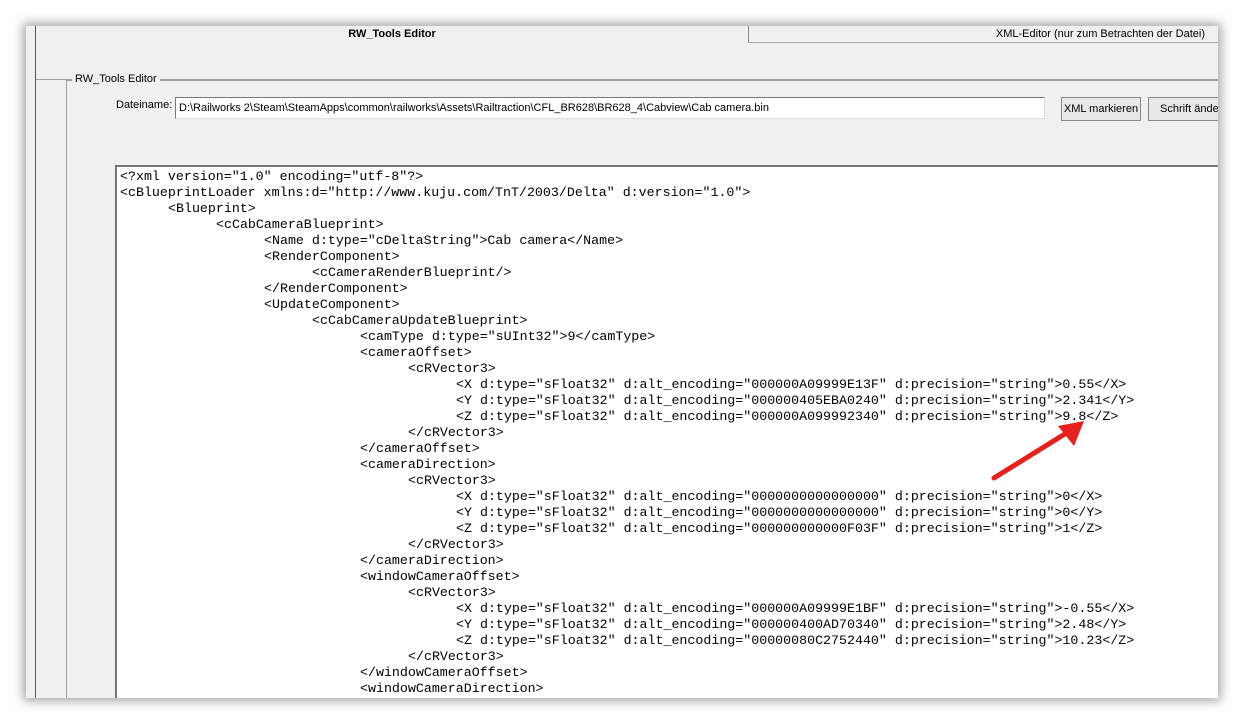 This screenshot has height=724, width=1244. Describe the element at coordinates (420, 448) in the screenshot. I see `xml-line: </cameraOffset>` at that location.